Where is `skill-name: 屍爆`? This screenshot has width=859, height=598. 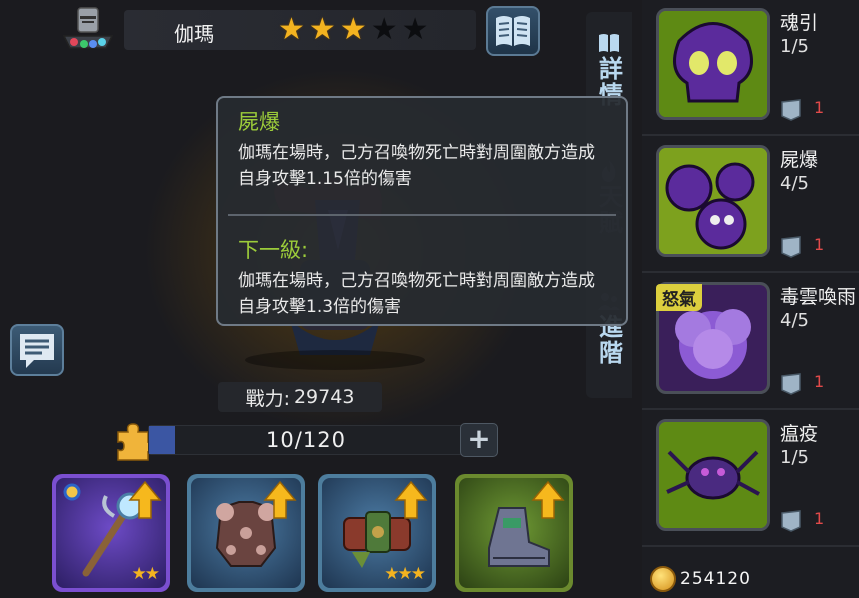 skill-name: 屍爆 is located at coordinates (799, 160).